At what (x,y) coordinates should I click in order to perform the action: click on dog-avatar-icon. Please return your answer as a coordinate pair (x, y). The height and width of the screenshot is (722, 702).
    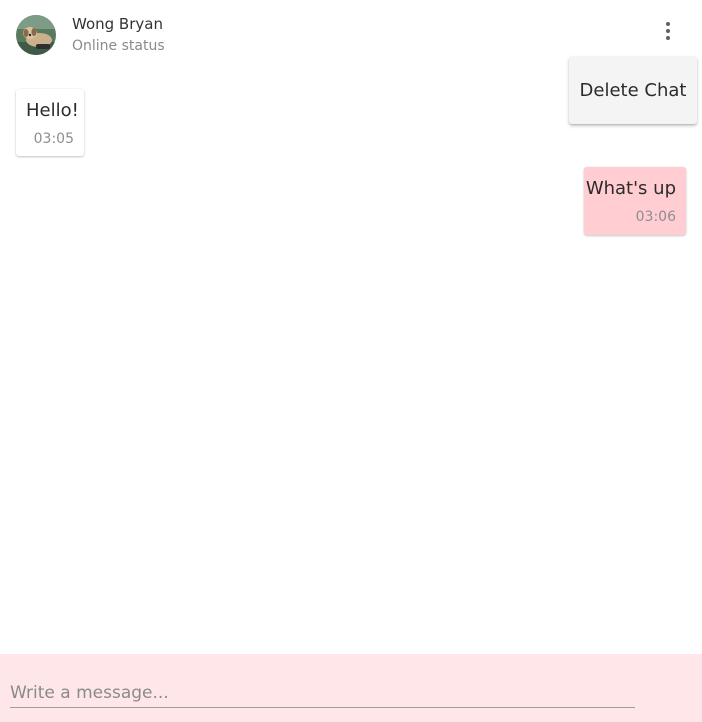
    Looking at the image, I should click on (36, 35).